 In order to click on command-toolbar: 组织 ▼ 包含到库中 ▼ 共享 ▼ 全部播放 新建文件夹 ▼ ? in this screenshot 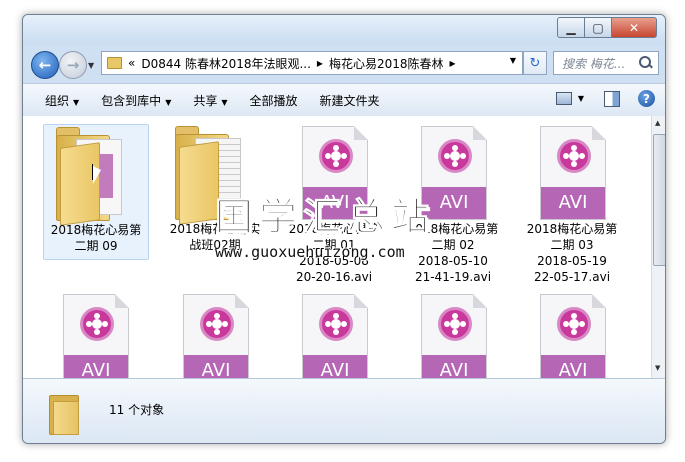, I will do `click(344, 100)`.